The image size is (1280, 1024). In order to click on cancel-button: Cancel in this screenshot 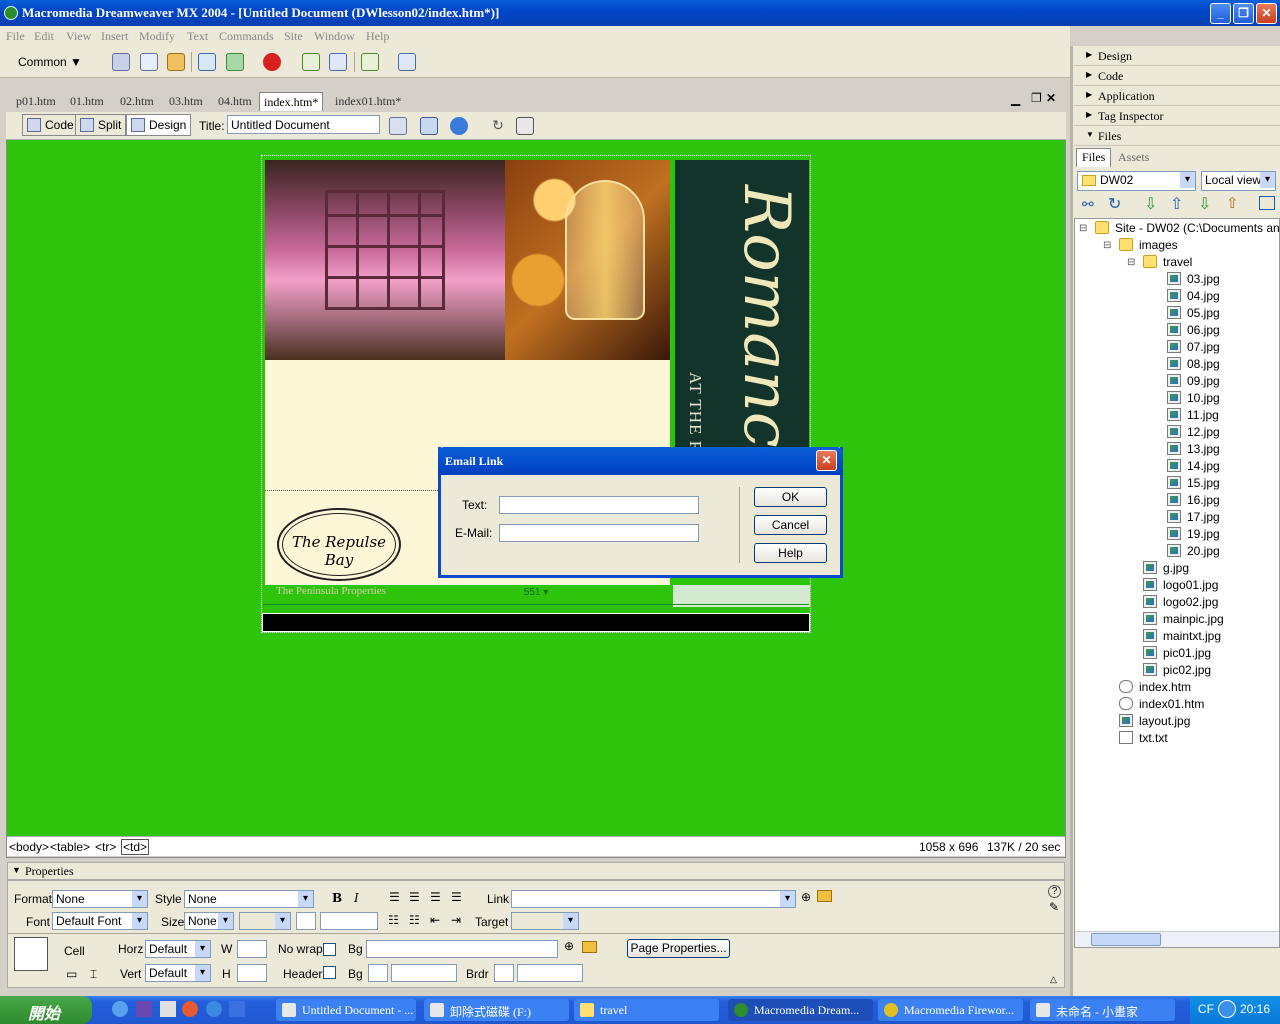, I will do `click(790, 525)`.